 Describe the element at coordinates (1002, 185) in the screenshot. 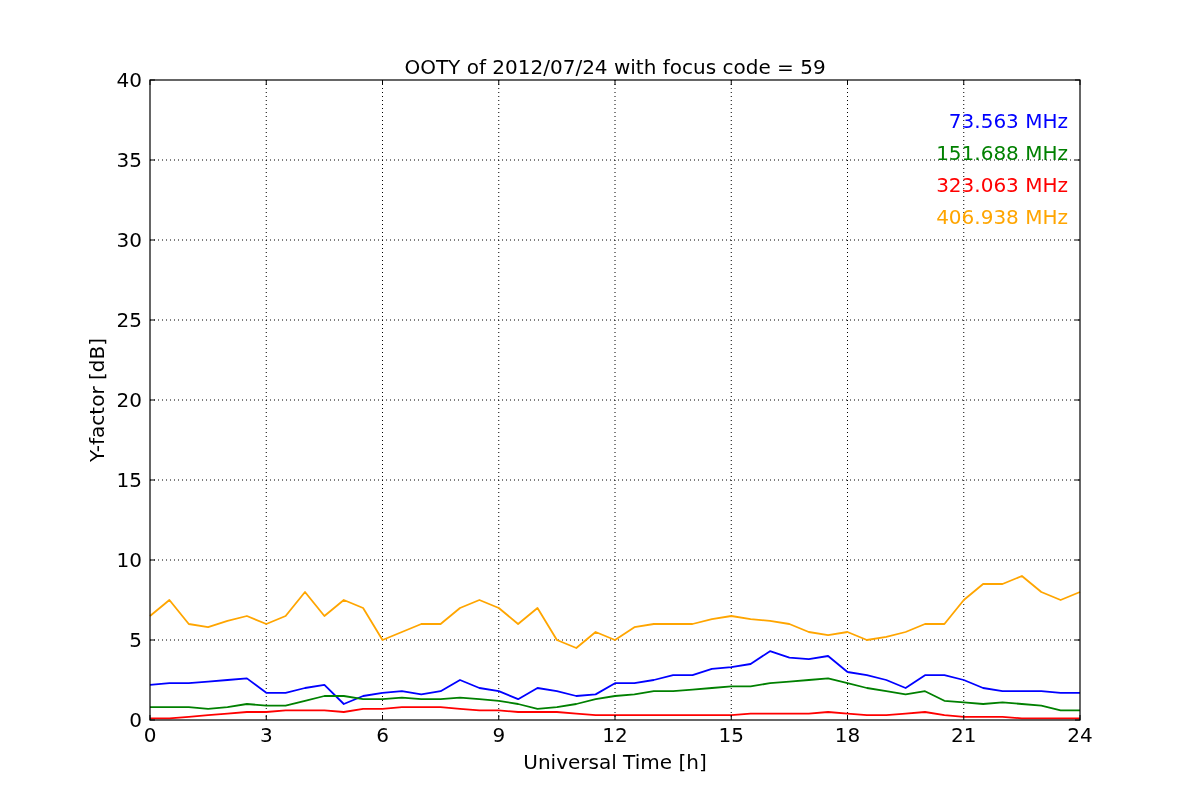

I see `legend-label: 323.063 MHz` at that location.